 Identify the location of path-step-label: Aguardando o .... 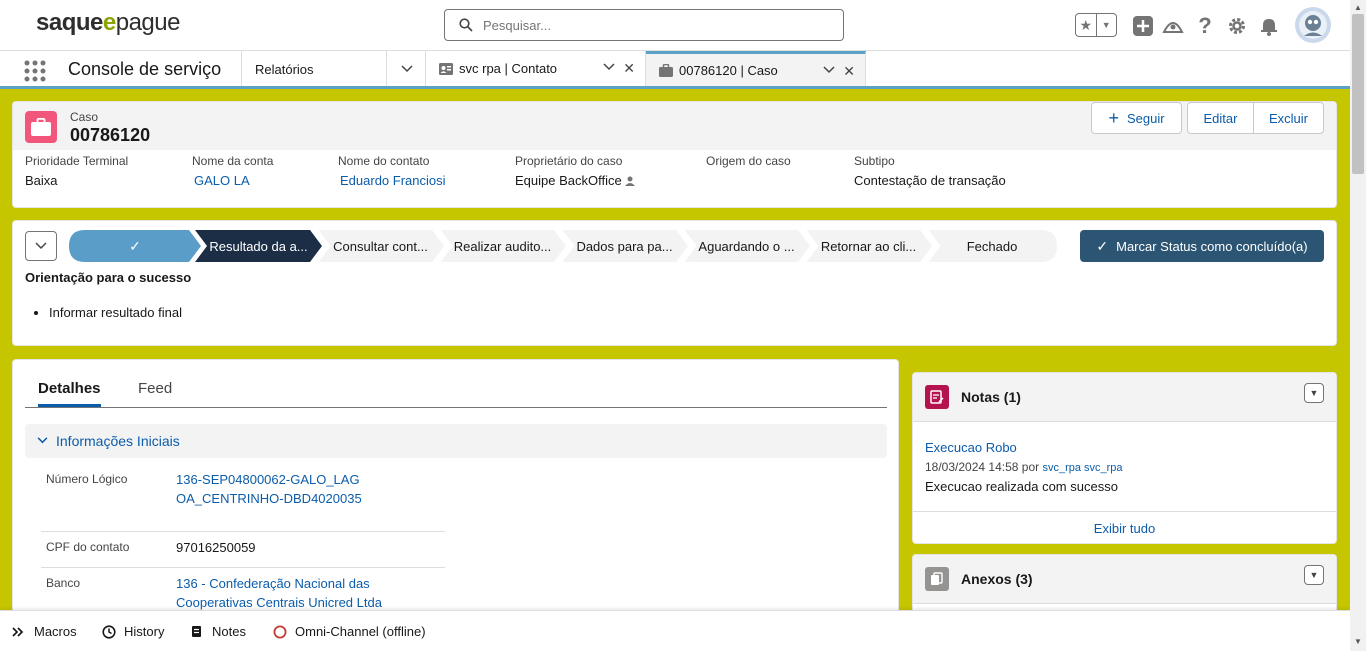
(746, 246).